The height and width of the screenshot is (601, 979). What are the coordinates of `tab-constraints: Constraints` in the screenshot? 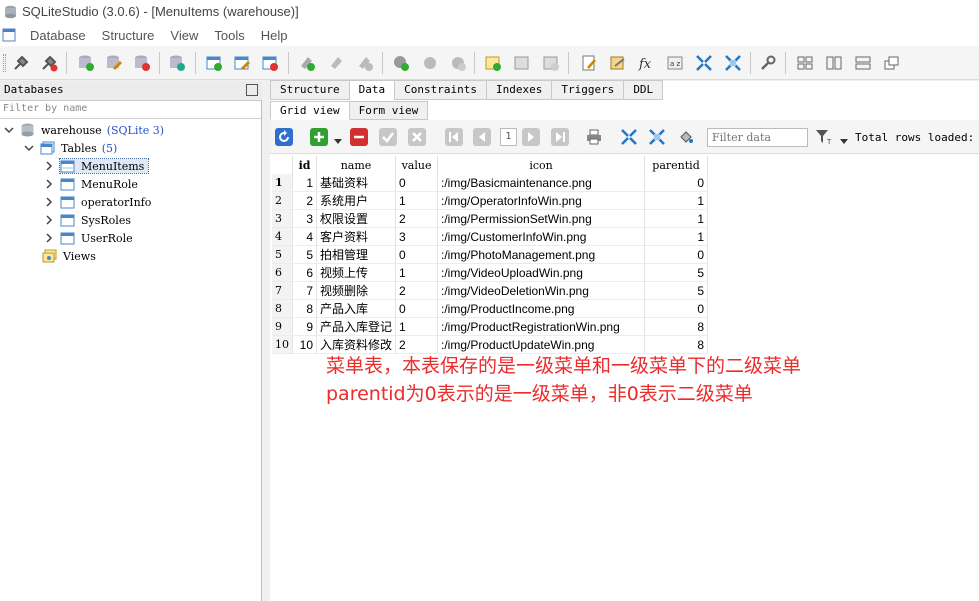 It's located at (441, 90).